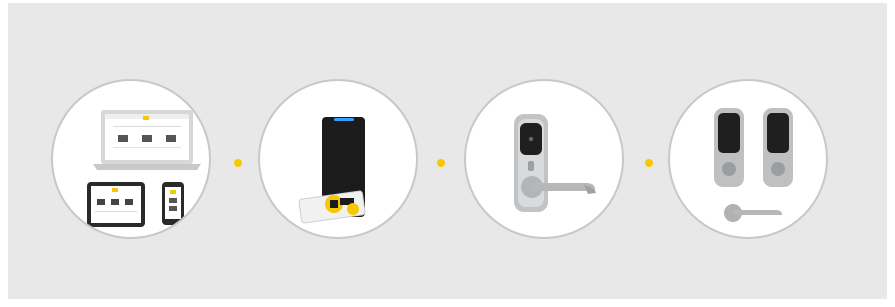  Describe the element at coordinates (555, 163) in the screenshot. I see `lever-lock-icon` at that location.